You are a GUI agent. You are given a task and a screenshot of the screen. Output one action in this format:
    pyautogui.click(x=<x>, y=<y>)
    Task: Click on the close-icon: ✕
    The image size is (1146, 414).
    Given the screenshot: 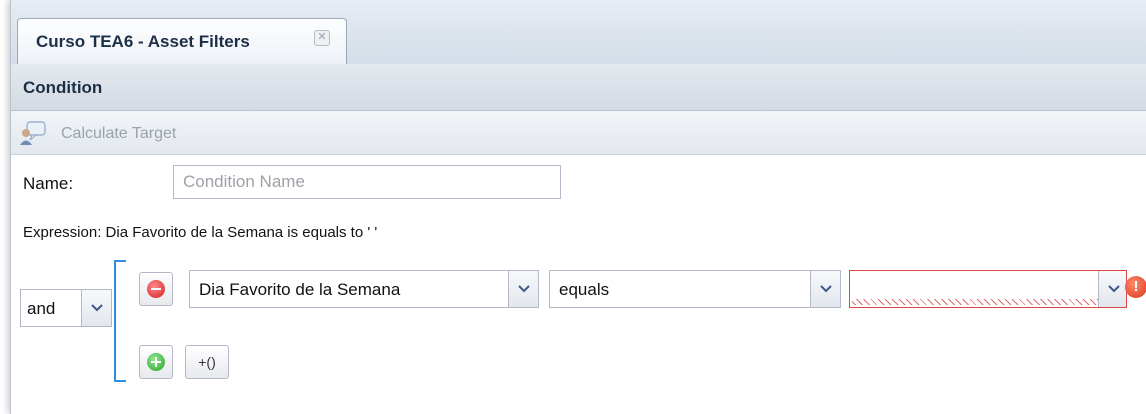 What is the action you would take?
    pyautogui.click(x=322, y=38)
    